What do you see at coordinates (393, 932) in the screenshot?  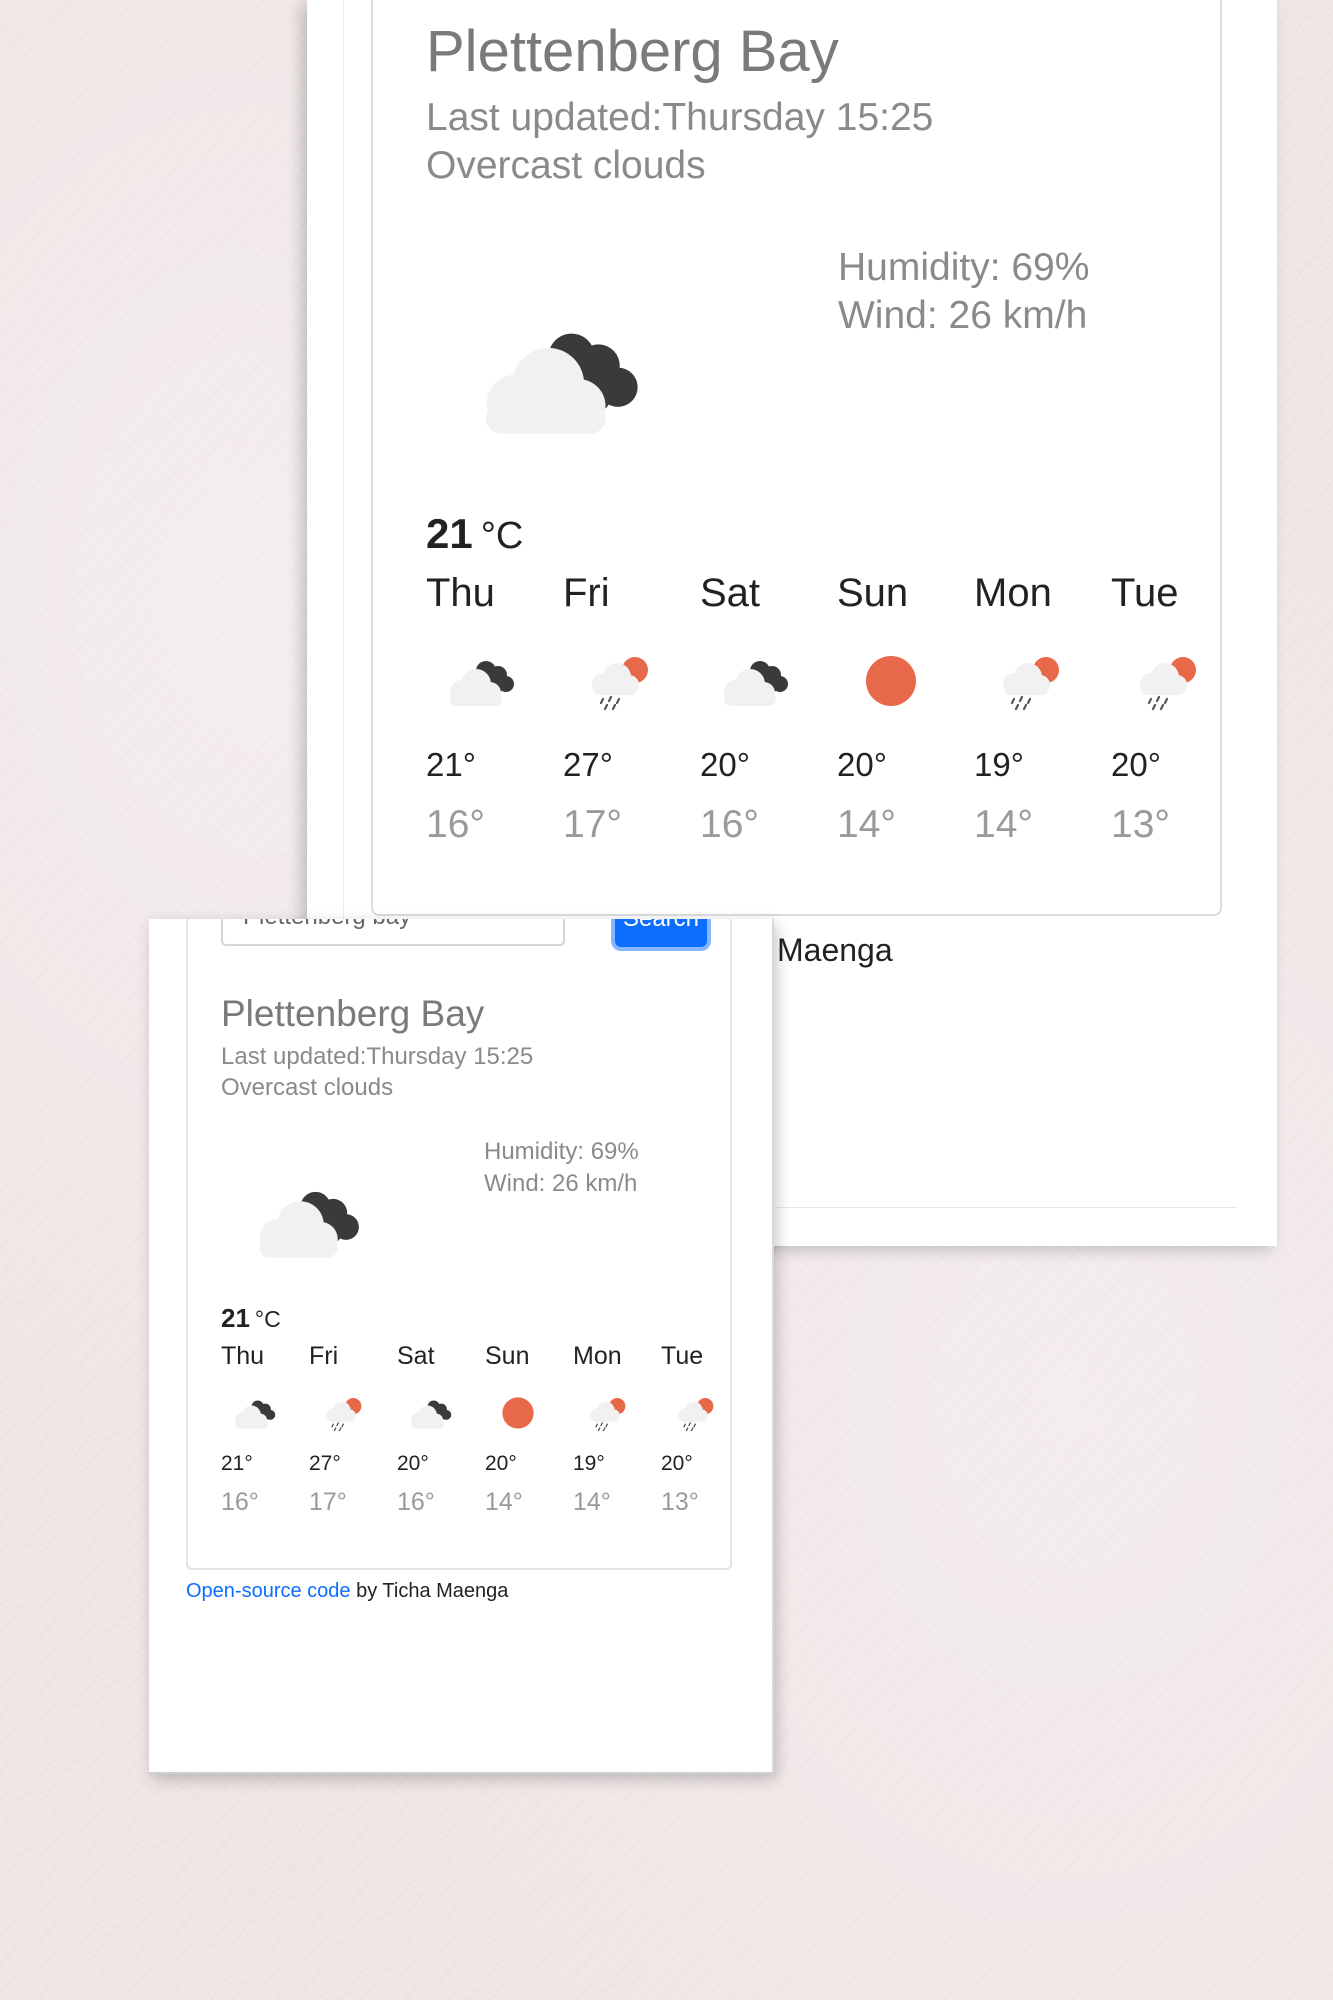 I see `search-input: Plettenberg bay` at bounding box center [393, 932].